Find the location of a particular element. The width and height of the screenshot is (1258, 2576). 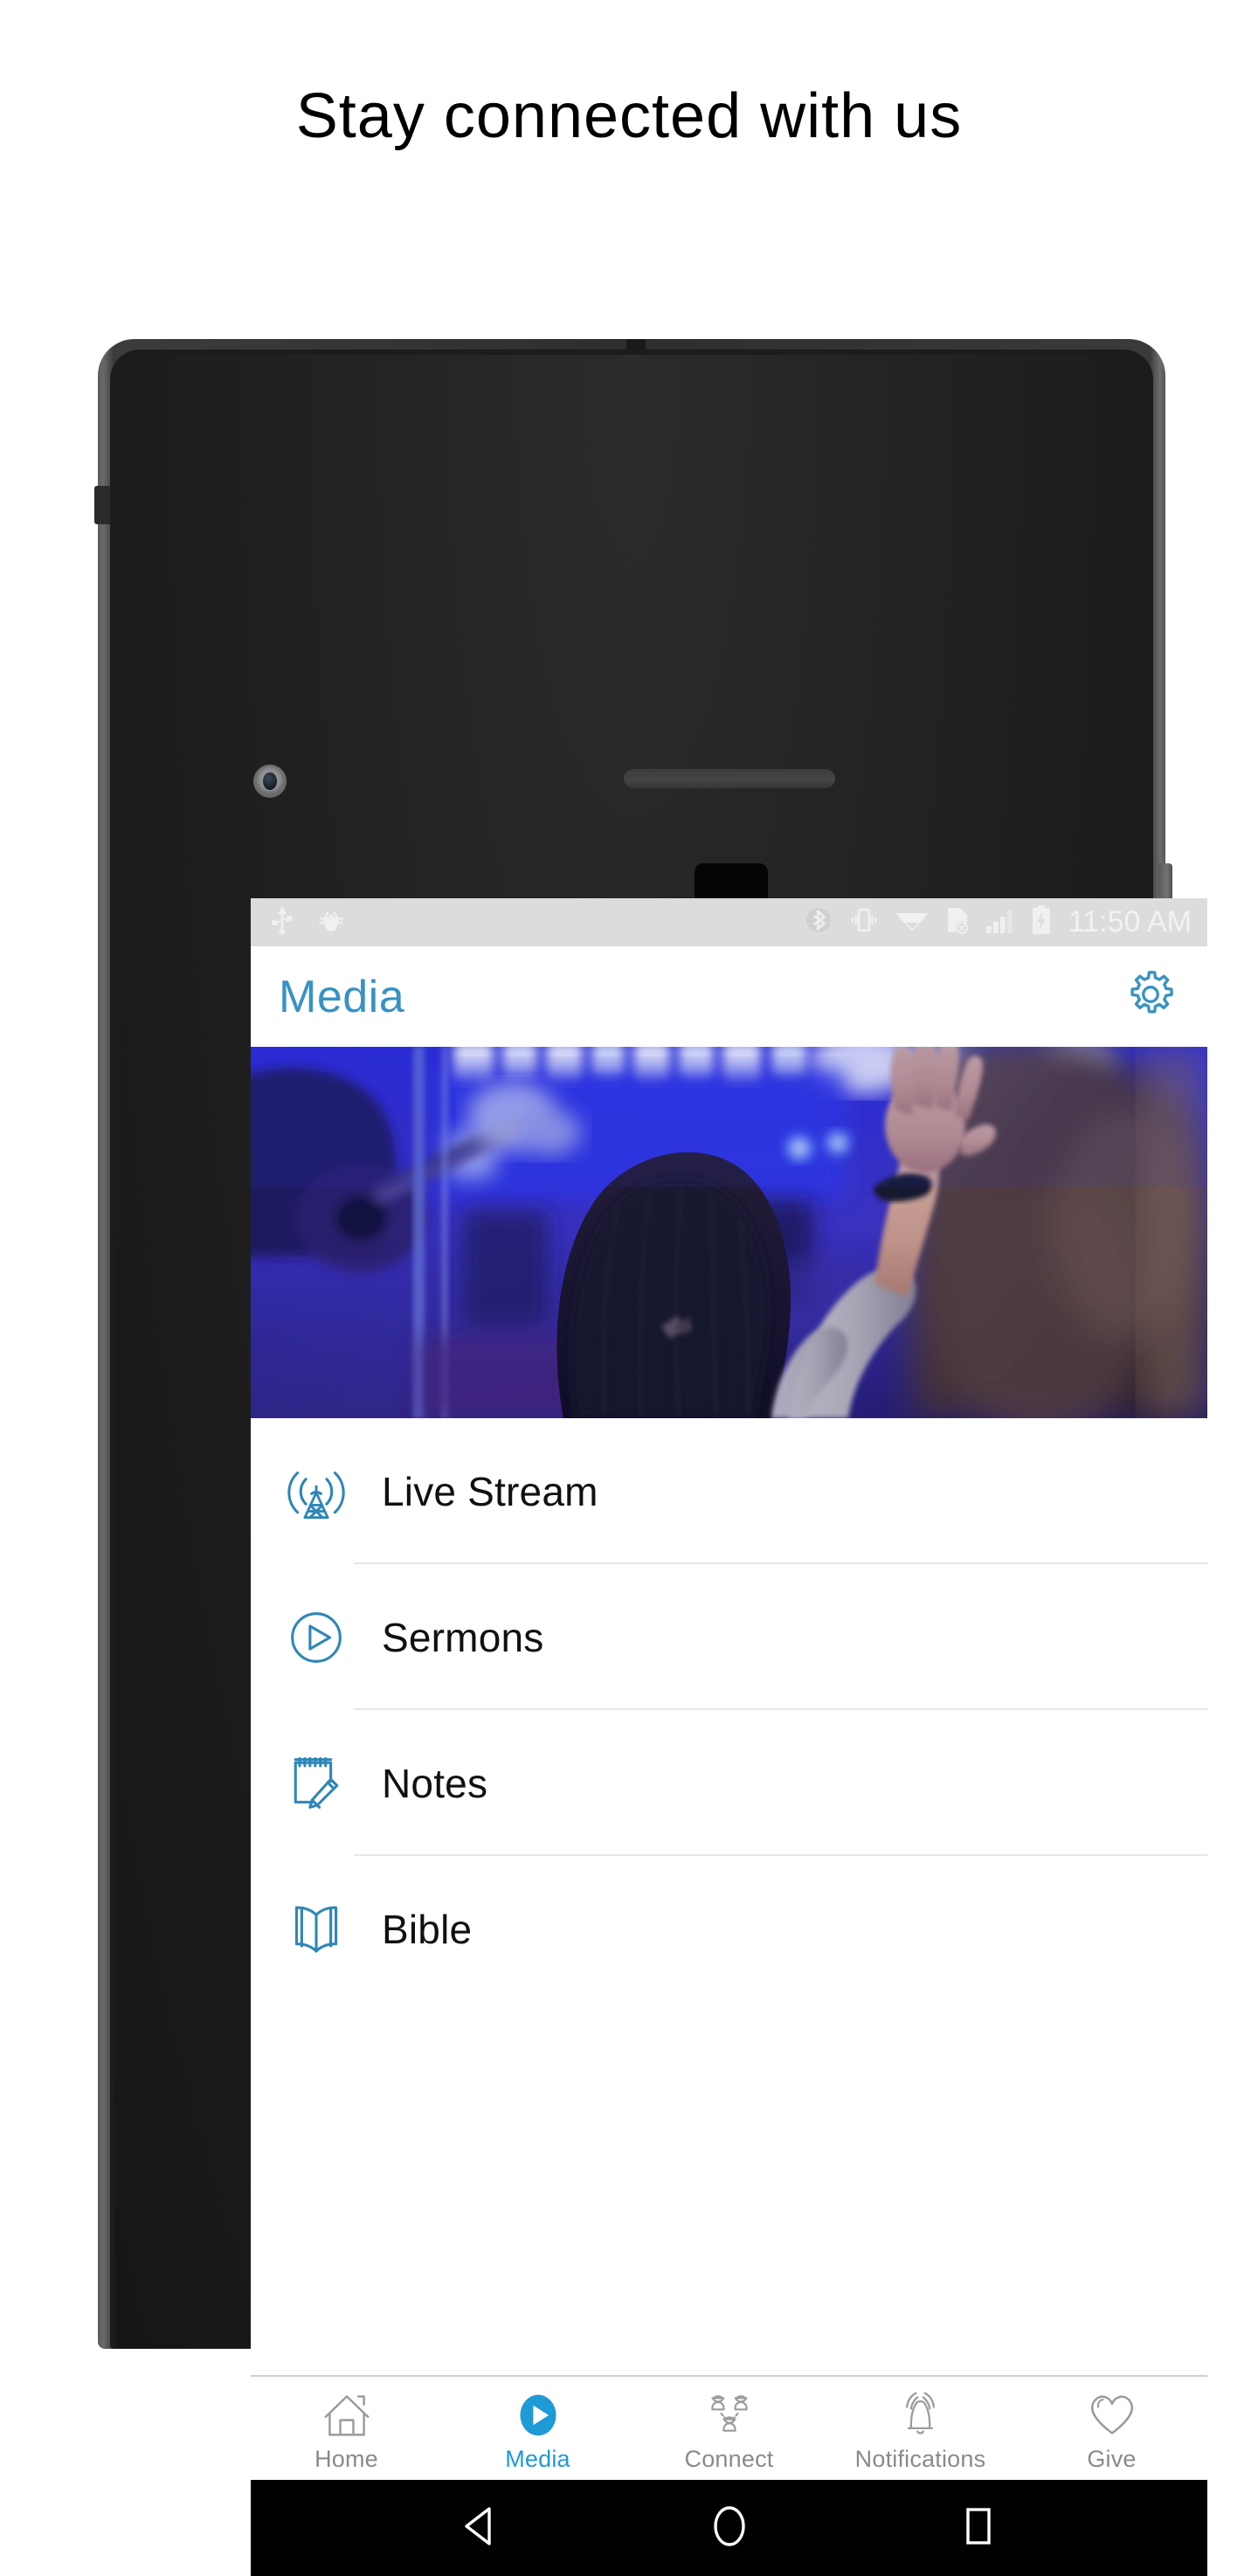

cellular-signal-icon is located at coordinates (1001, 922).